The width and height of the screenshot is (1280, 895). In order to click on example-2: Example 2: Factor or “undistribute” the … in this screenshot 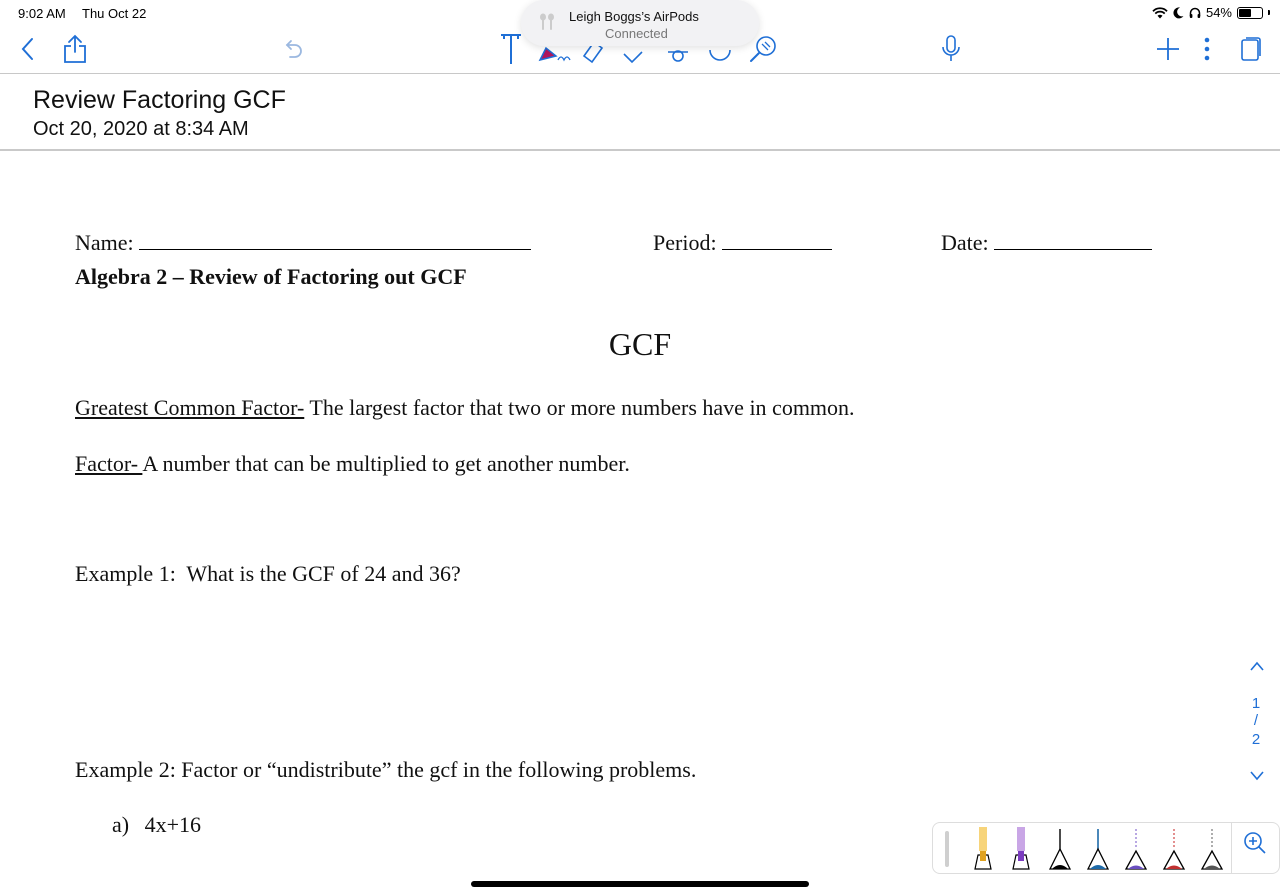, I will do `click(386, 769)`.